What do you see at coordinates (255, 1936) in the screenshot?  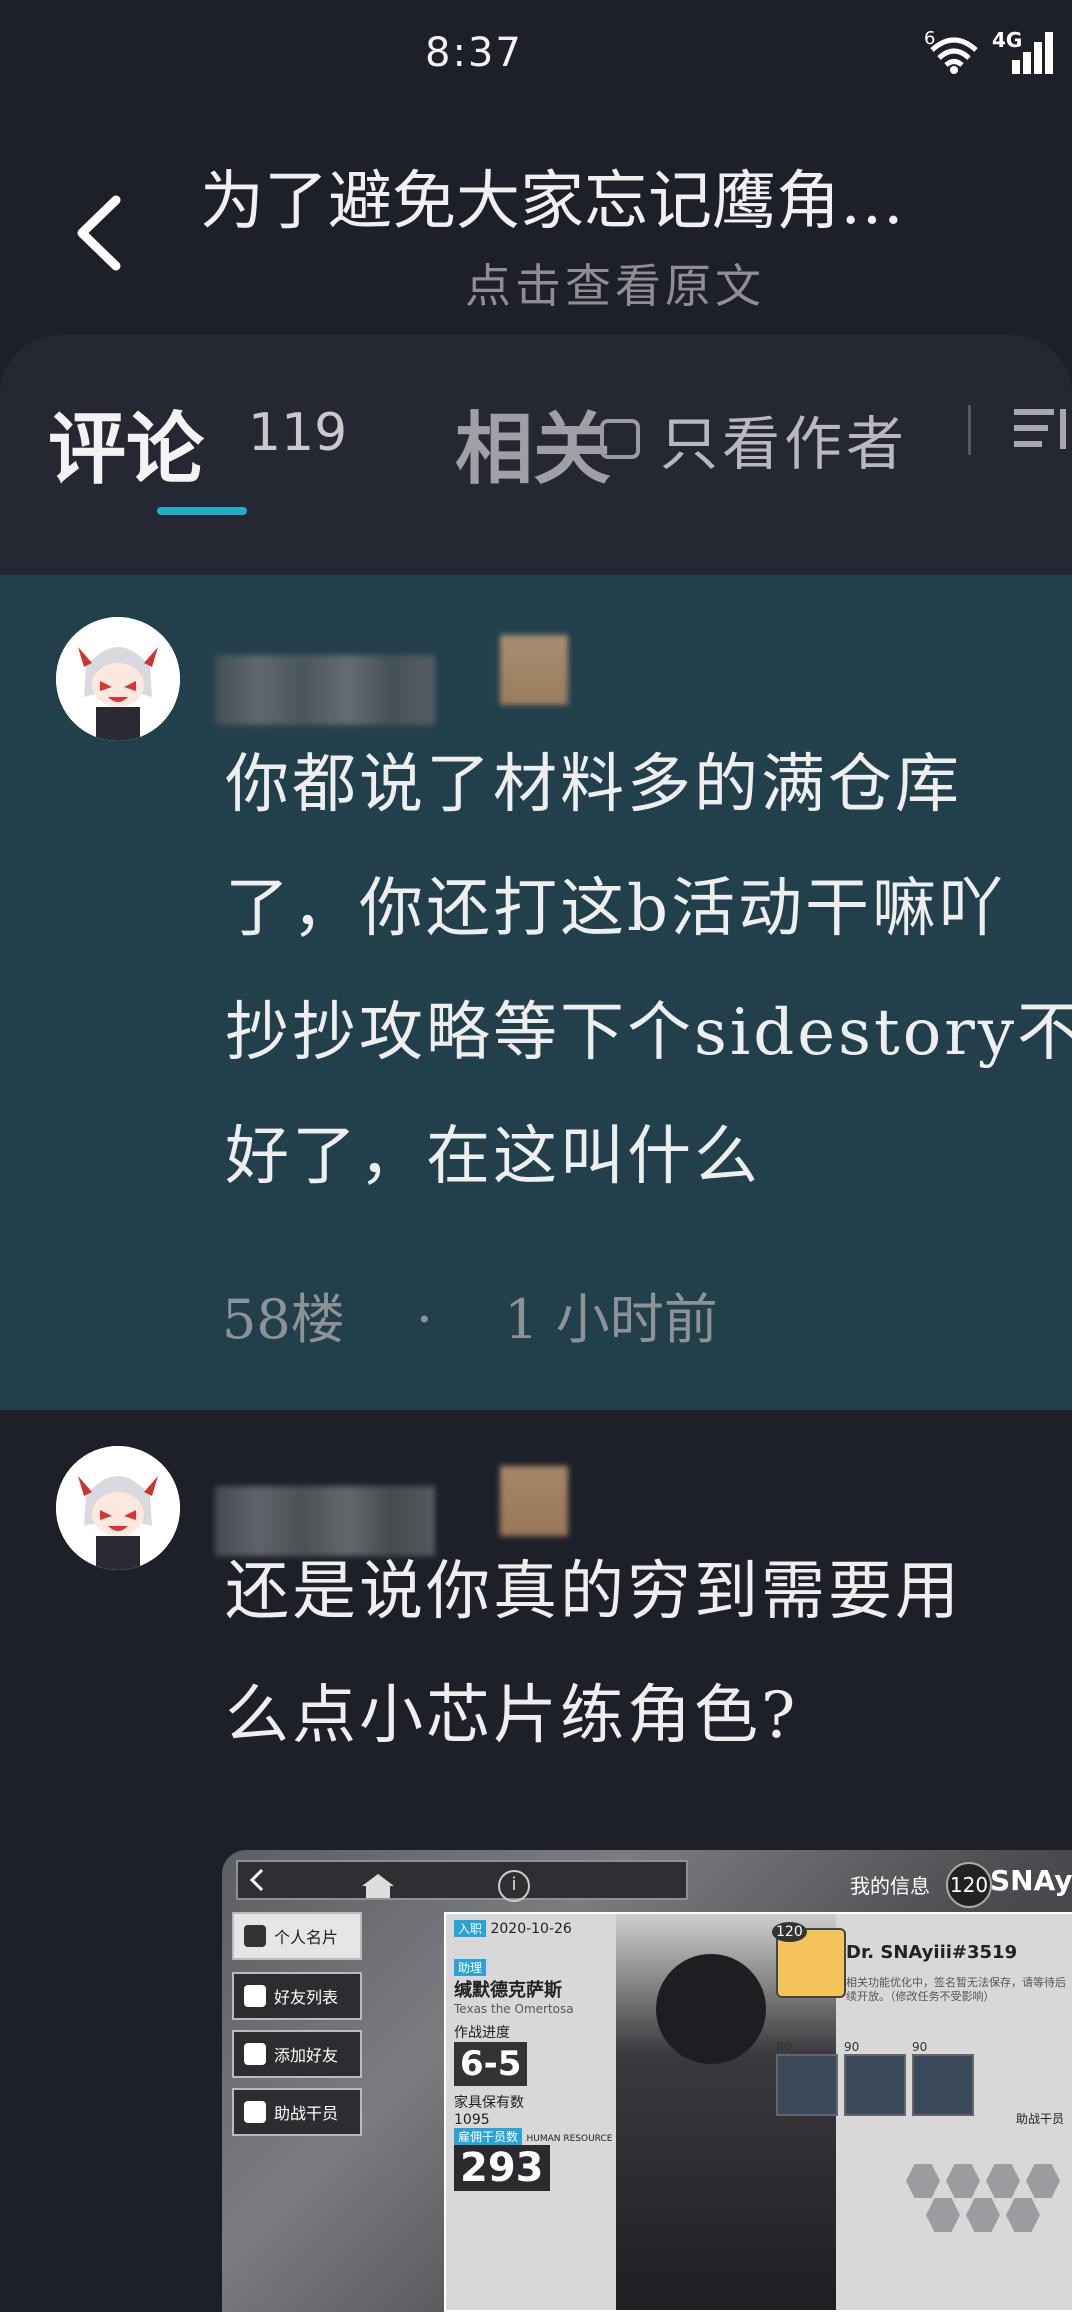 I see `id-card-icon` at bounding box center [255, 1936].